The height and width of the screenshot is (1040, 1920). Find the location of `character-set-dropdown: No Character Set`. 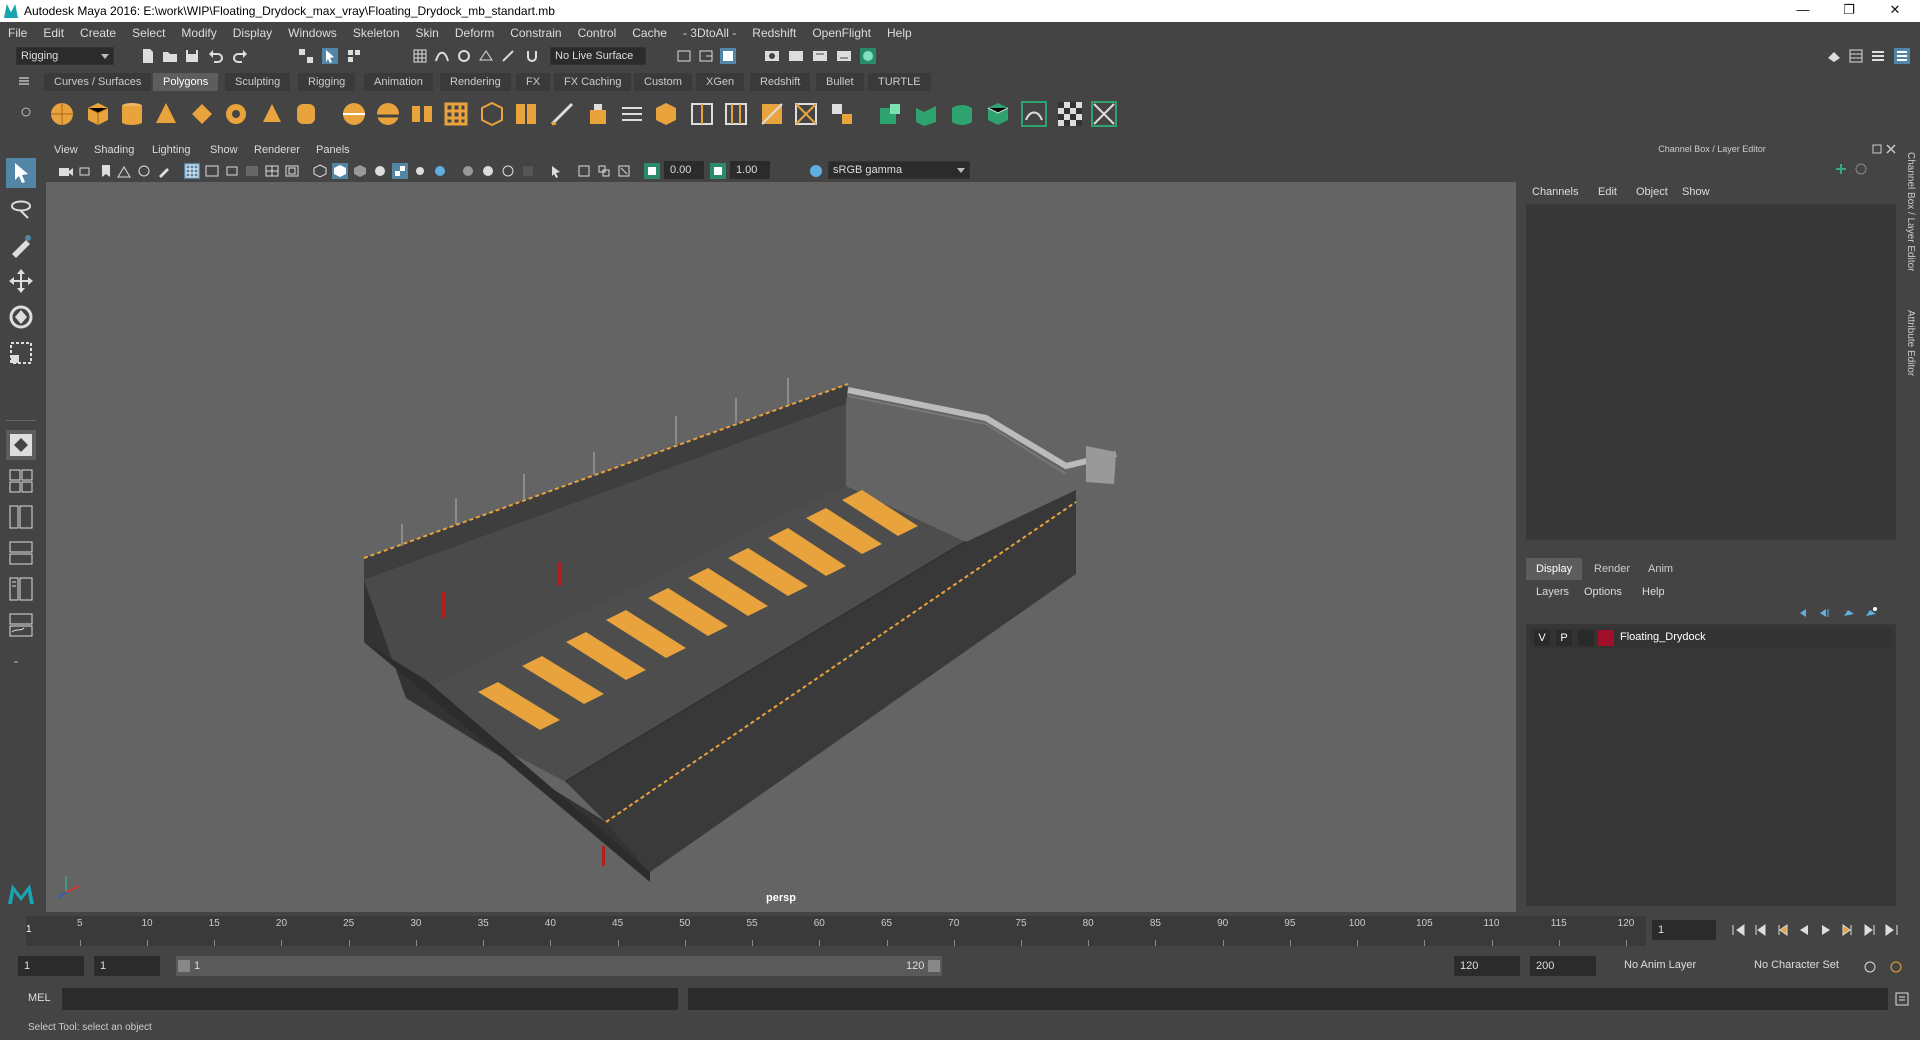

character-set-dropdown: No Character Set is located at coordinates (1811, 966).